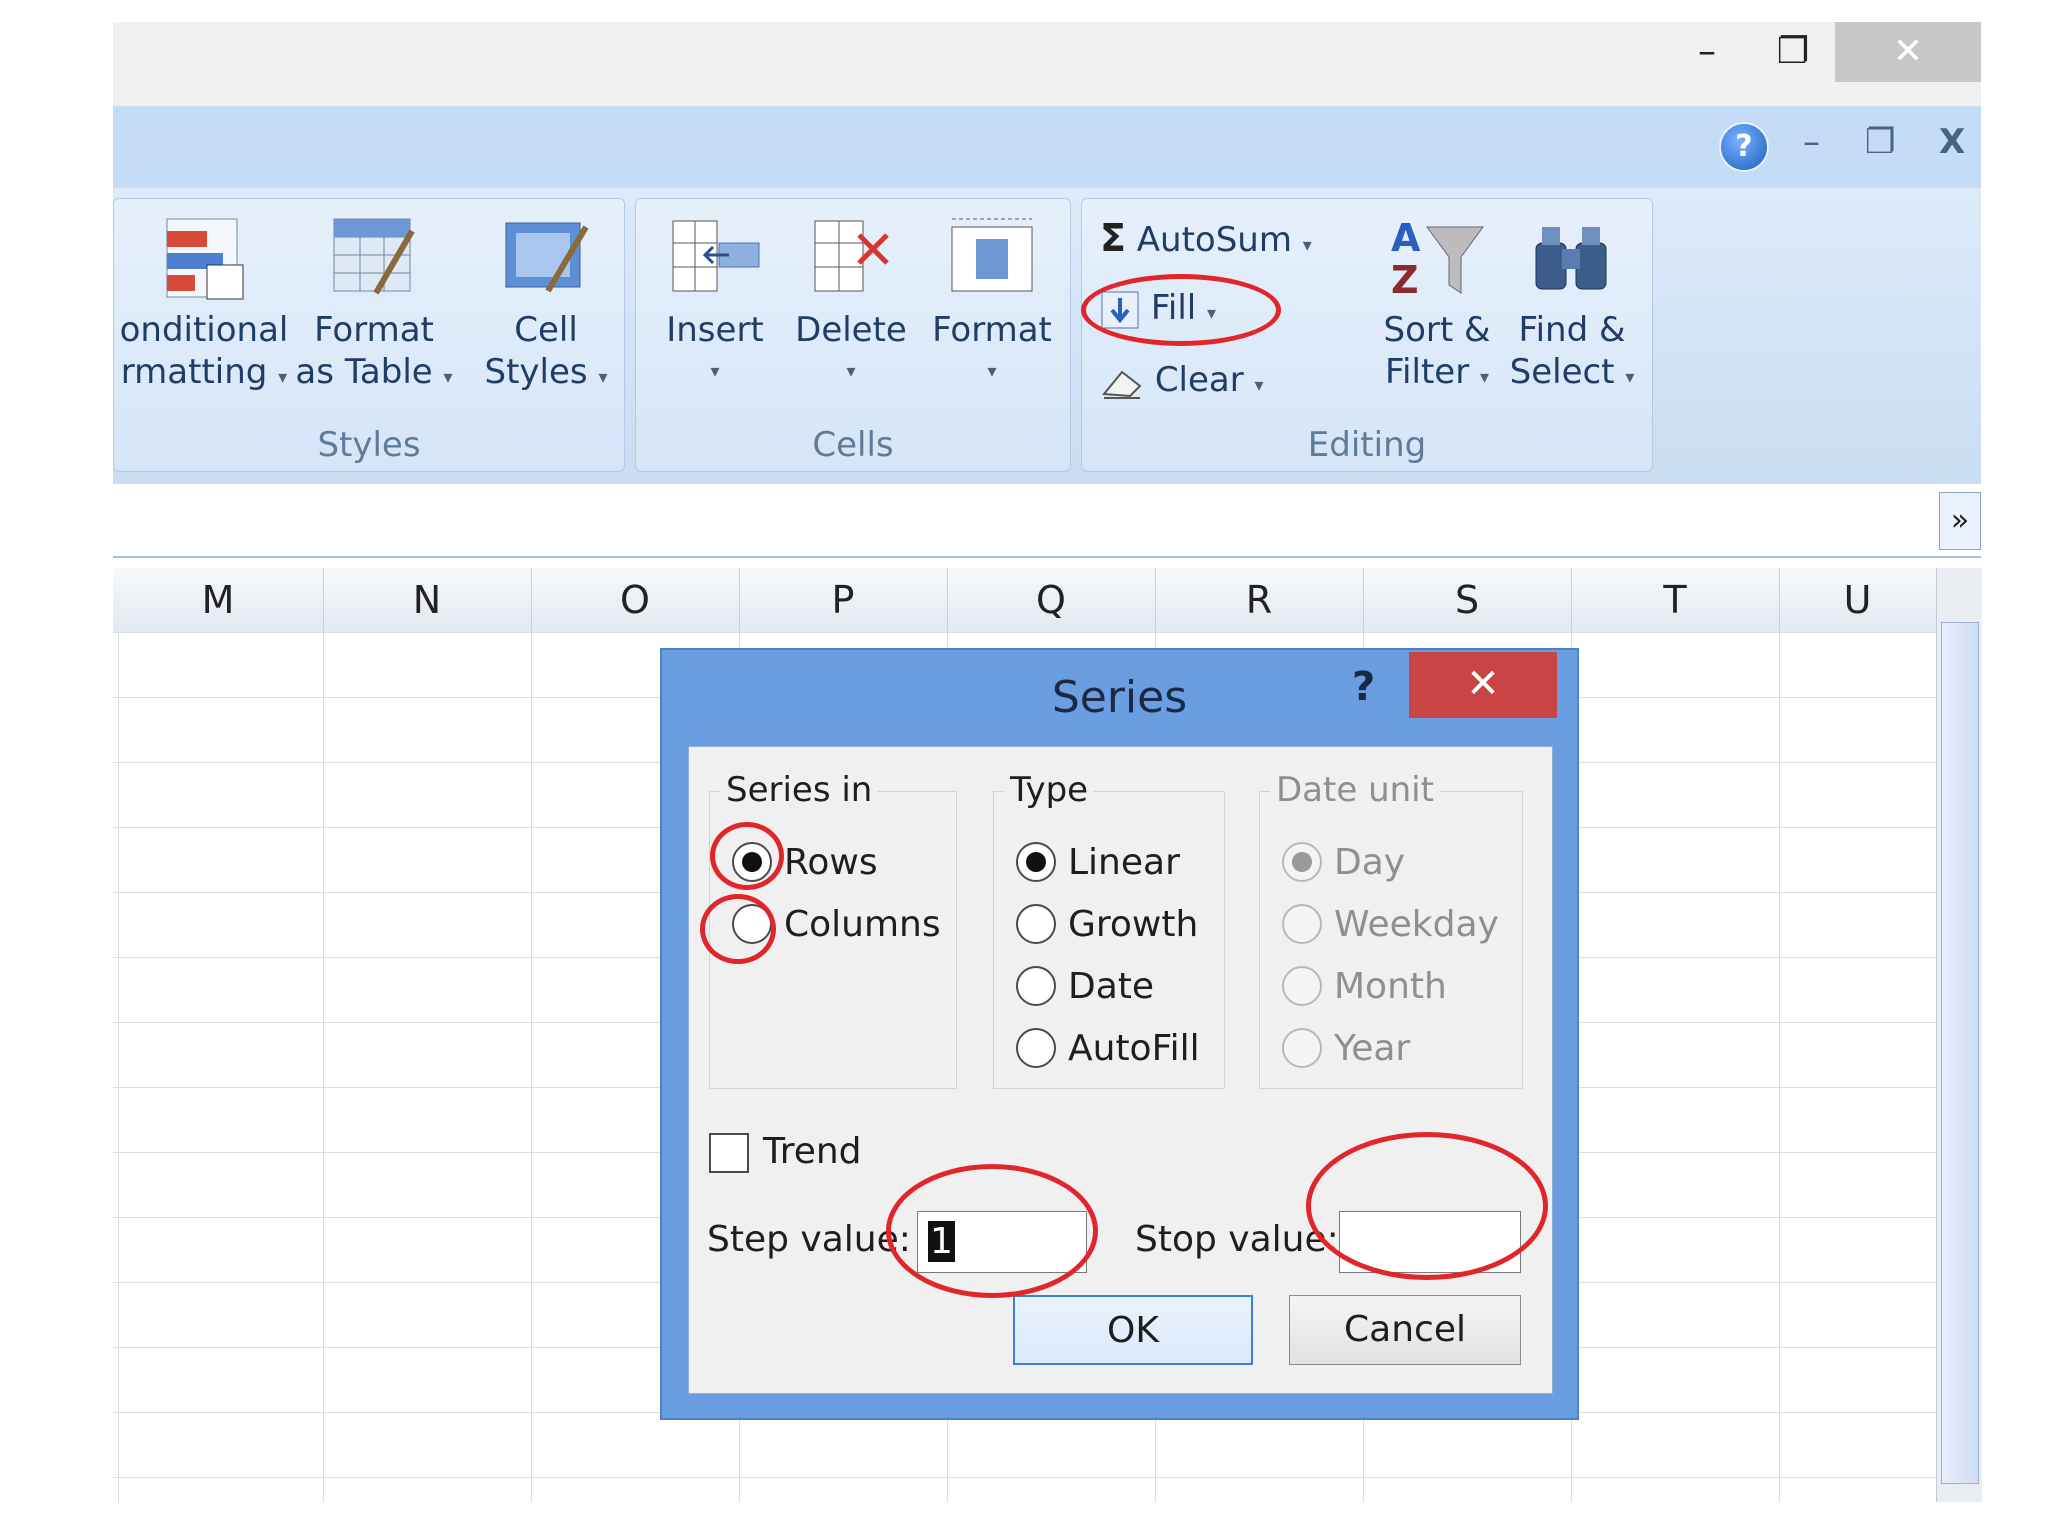 The width and height of the screenshot is (2048, 1536). Describe the element at coordinates (546, 306) in the screenshot. I see `cell-styles-button: Cell Styles ▾` at that location.